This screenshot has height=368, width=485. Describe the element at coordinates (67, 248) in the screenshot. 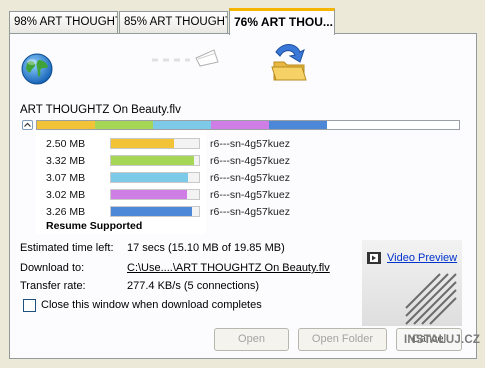

I see `time-left-label: Estimated time left:` at that location.